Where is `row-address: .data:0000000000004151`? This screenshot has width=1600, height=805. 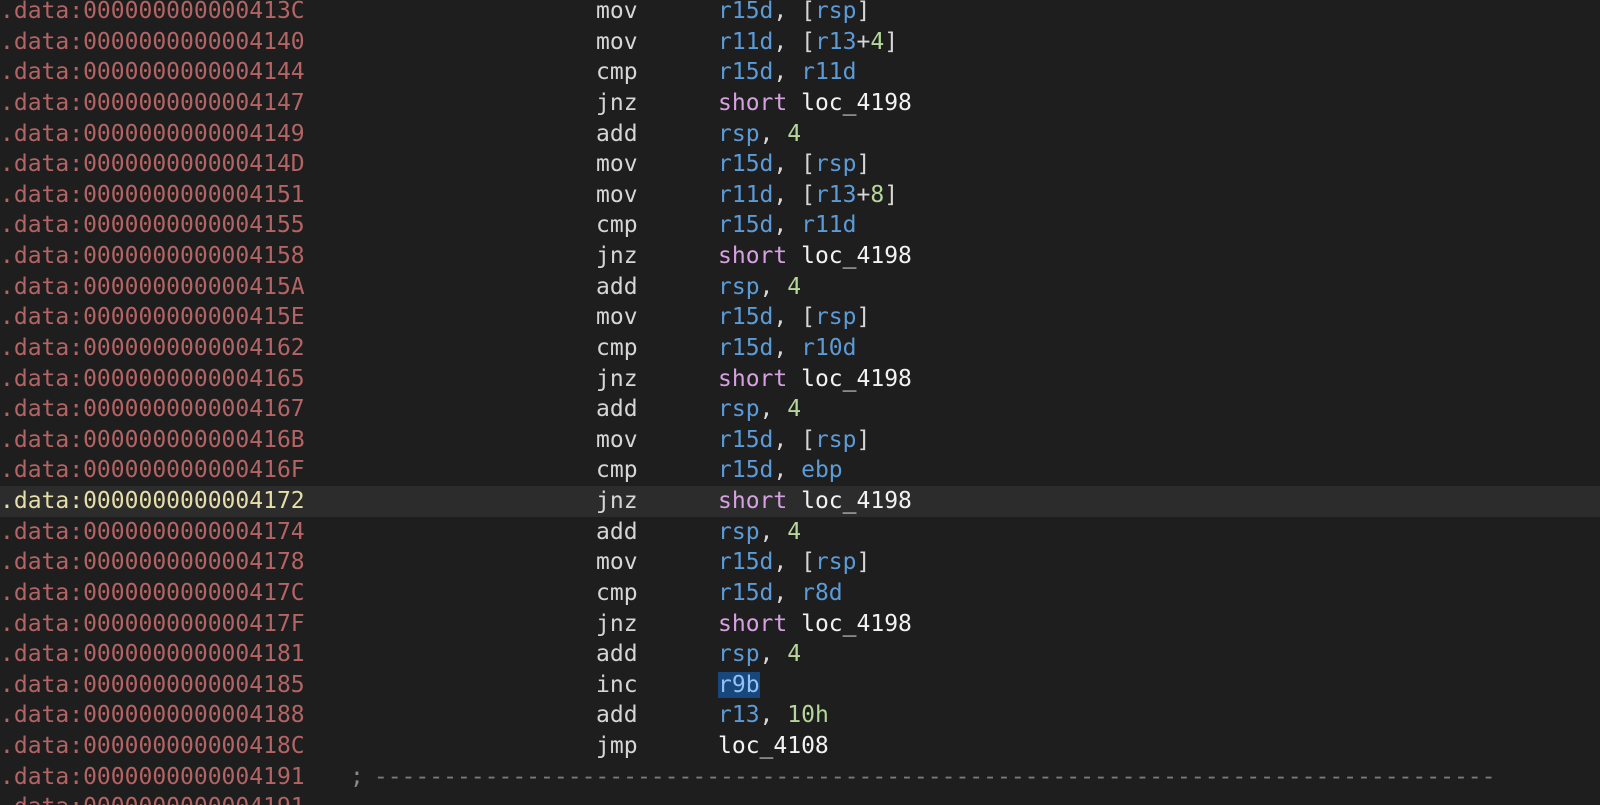
row-address: .data:0000000000004151 is located at coordinates (152, 195).